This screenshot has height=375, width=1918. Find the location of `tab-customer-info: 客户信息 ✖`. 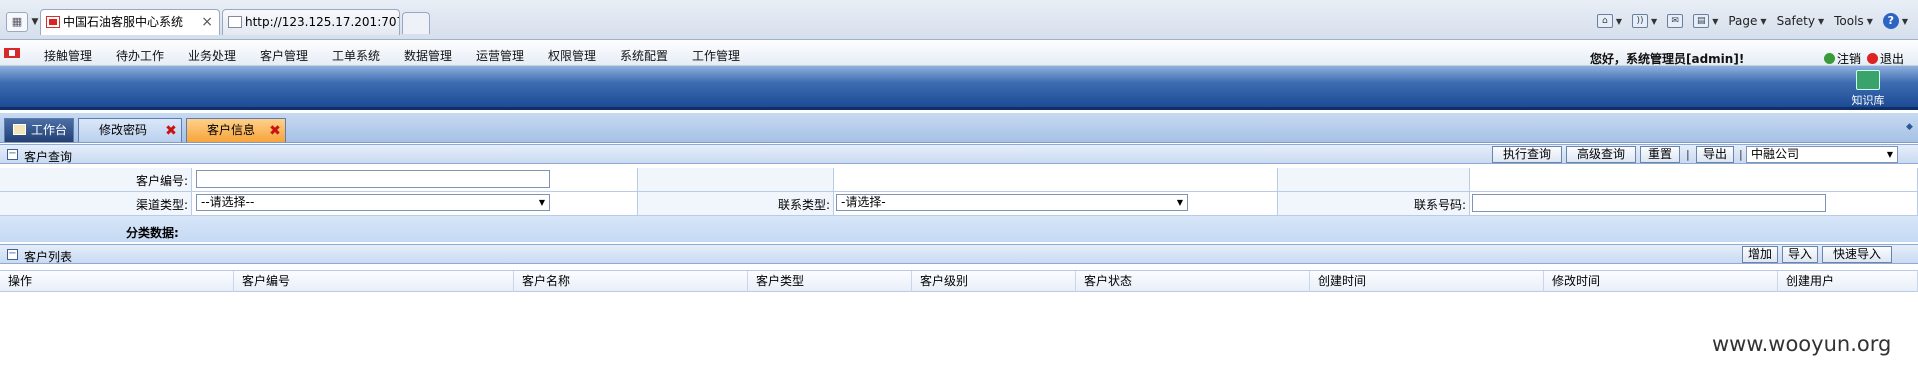

tab-customer-info: 客户信息 ✖ is located at coordinates (236, 130).